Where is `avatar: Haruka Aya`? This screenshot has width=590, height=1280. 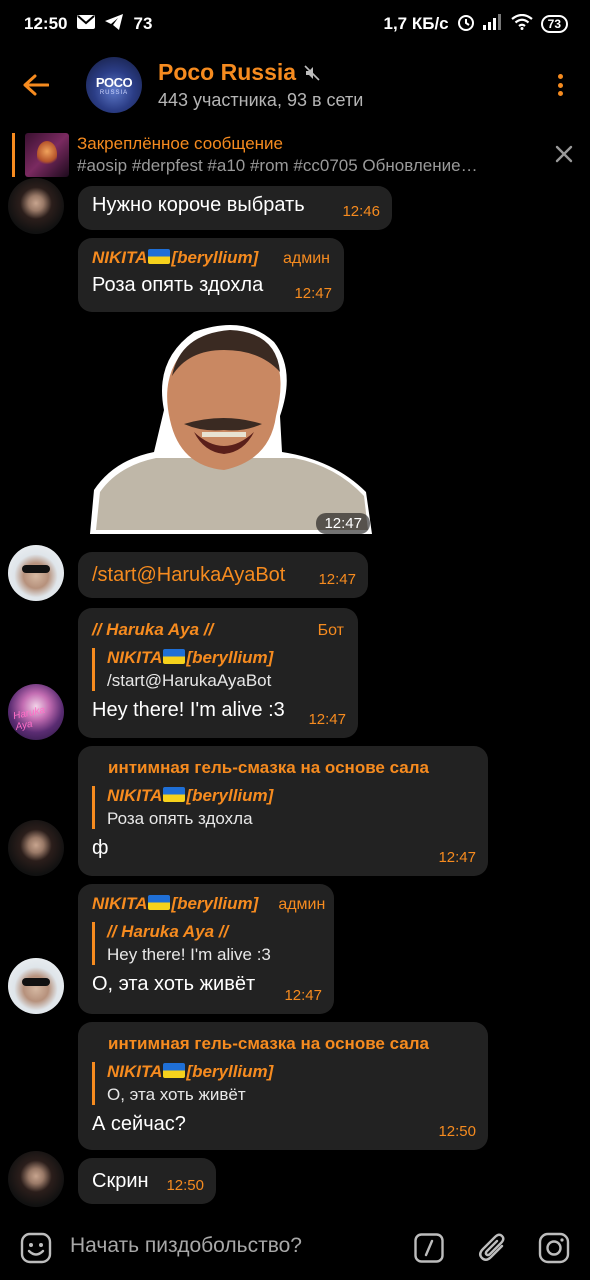
avatar: Haruka Aya is located at coordinates (36, 712).